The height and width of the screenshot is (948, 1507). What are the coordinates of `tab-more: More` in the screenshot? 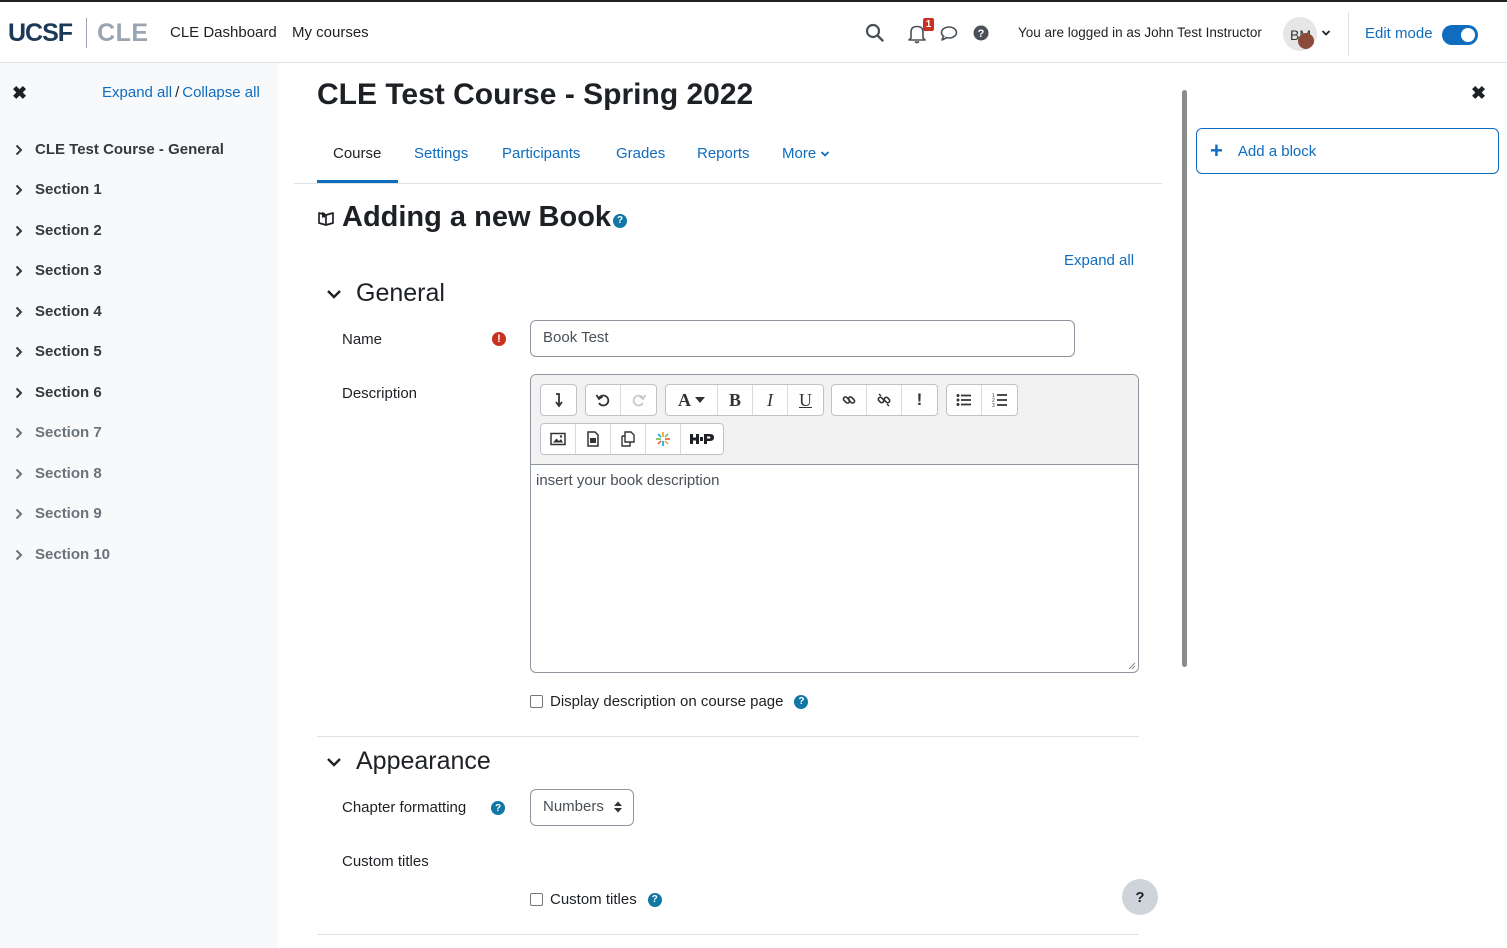 It's located at (806, 153).